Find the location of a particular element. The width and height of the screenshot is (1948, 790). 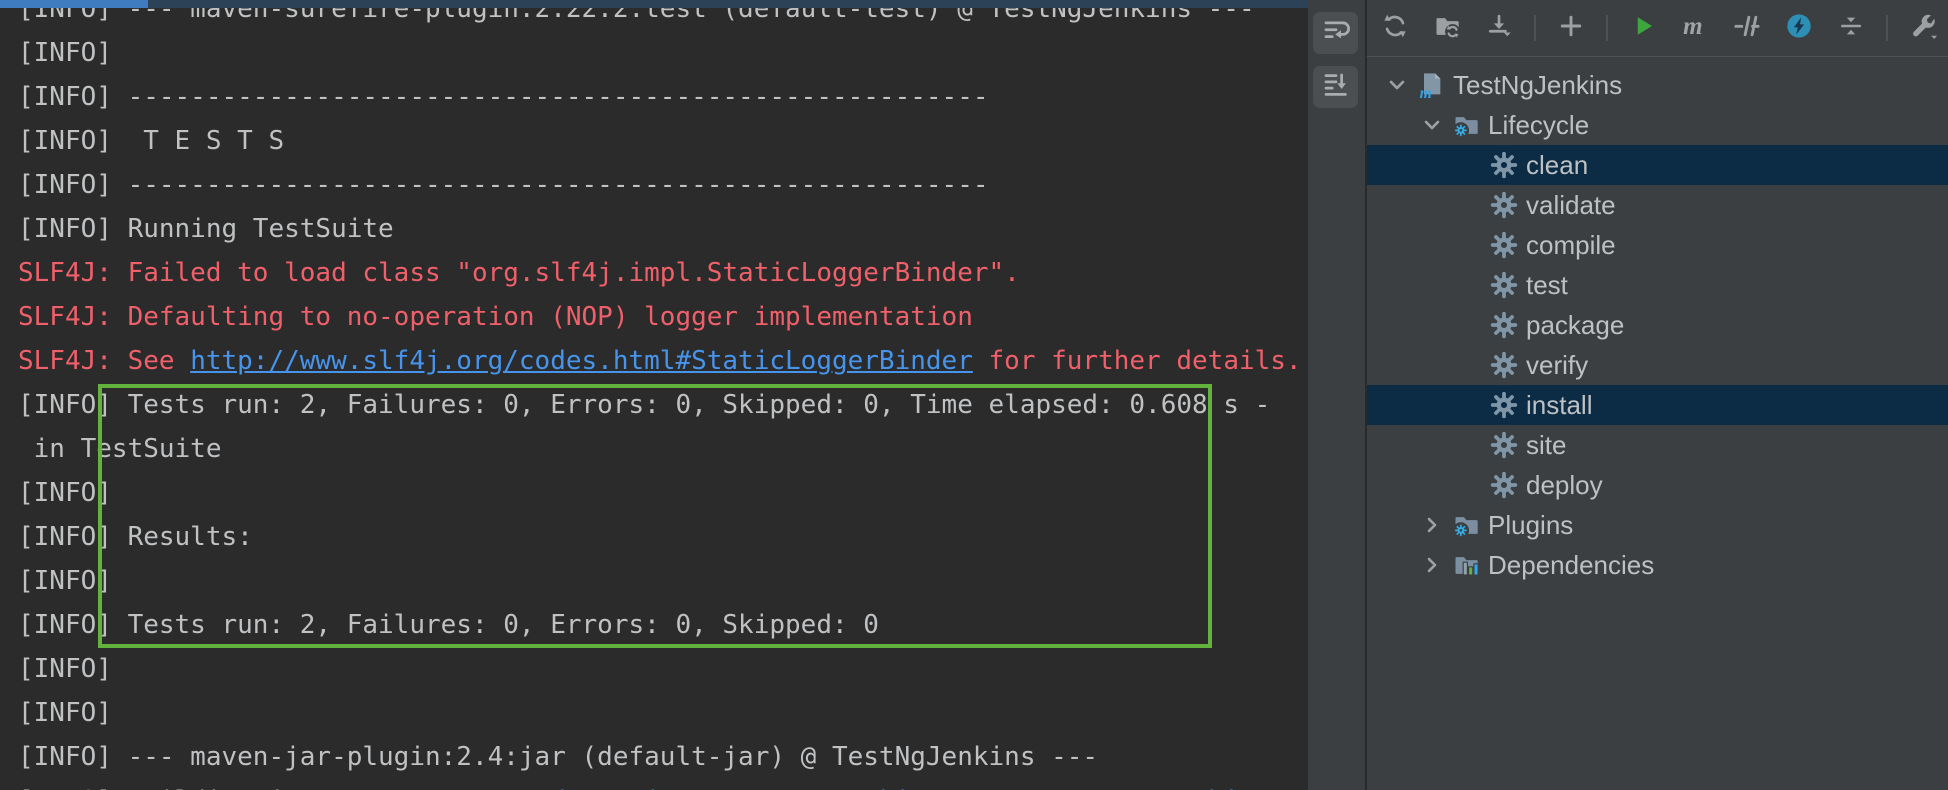

tree-item-site: site is located at coordinates (1657, 445).